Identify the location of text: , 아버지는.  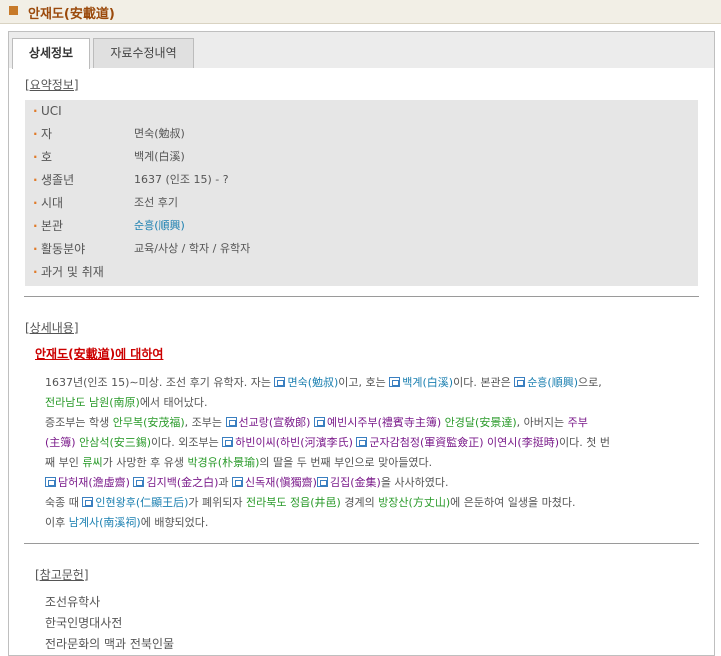
(542, 422).